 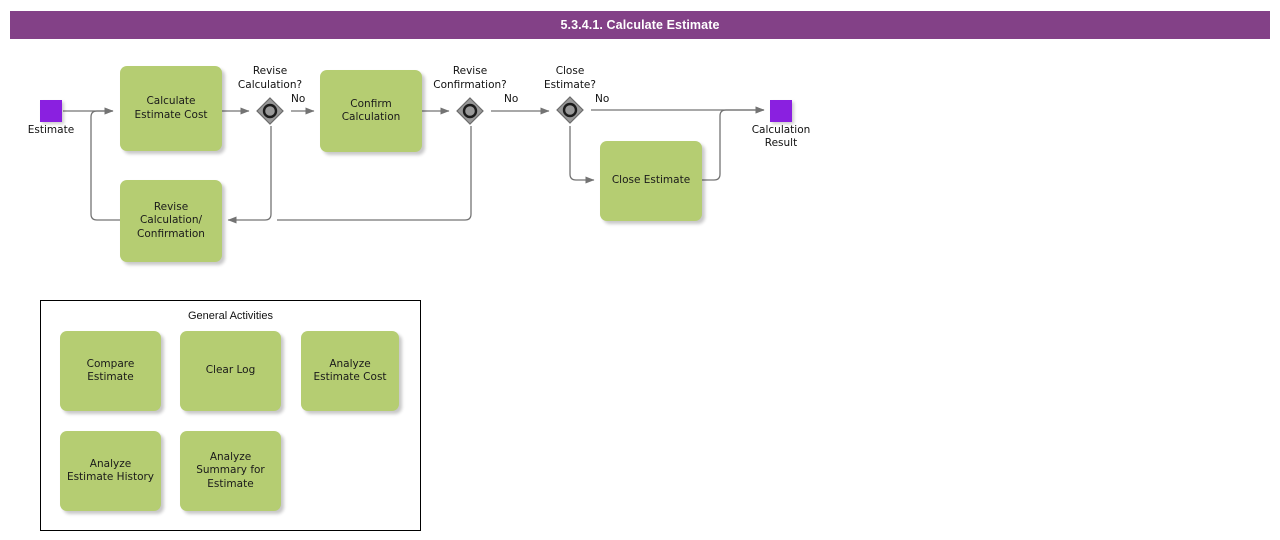 What do you see at coordinates (230, 316) in the screenshot?
I see `general-activities-title: General Activities` at bounding box center [230, 316].